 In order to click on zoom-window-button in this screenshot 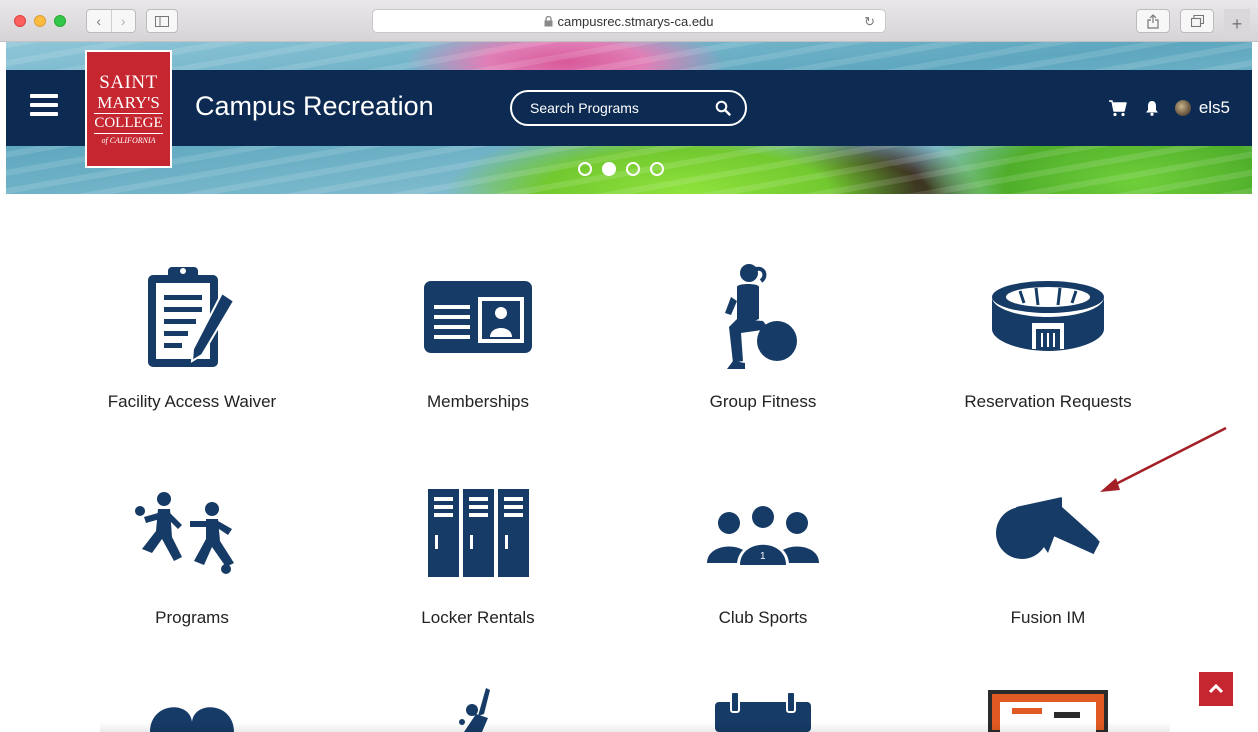, I will do `click(60, 21)`.